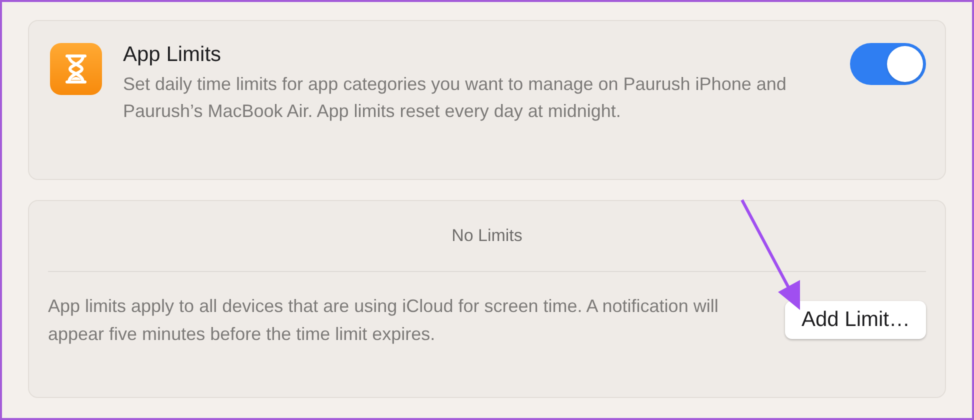  What do you see at coordinates (172, 55) in the screenshot?
I see `section-title: App Limits` at bounding box center [172, 55].